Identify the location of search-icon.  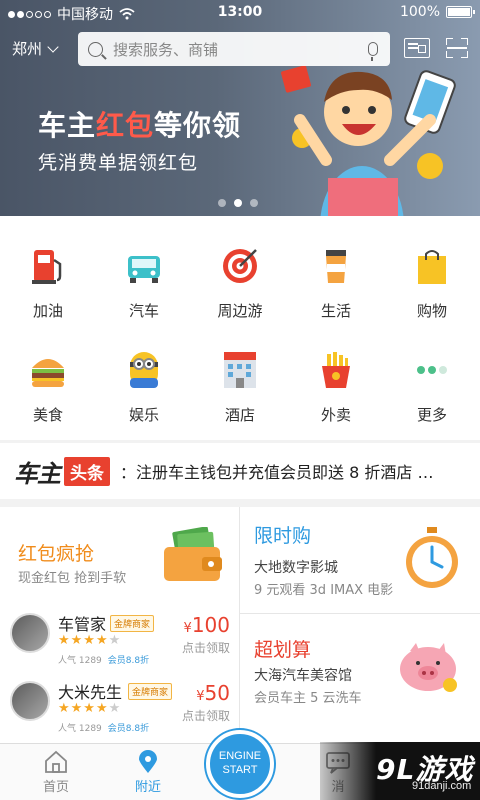
(95, 49).